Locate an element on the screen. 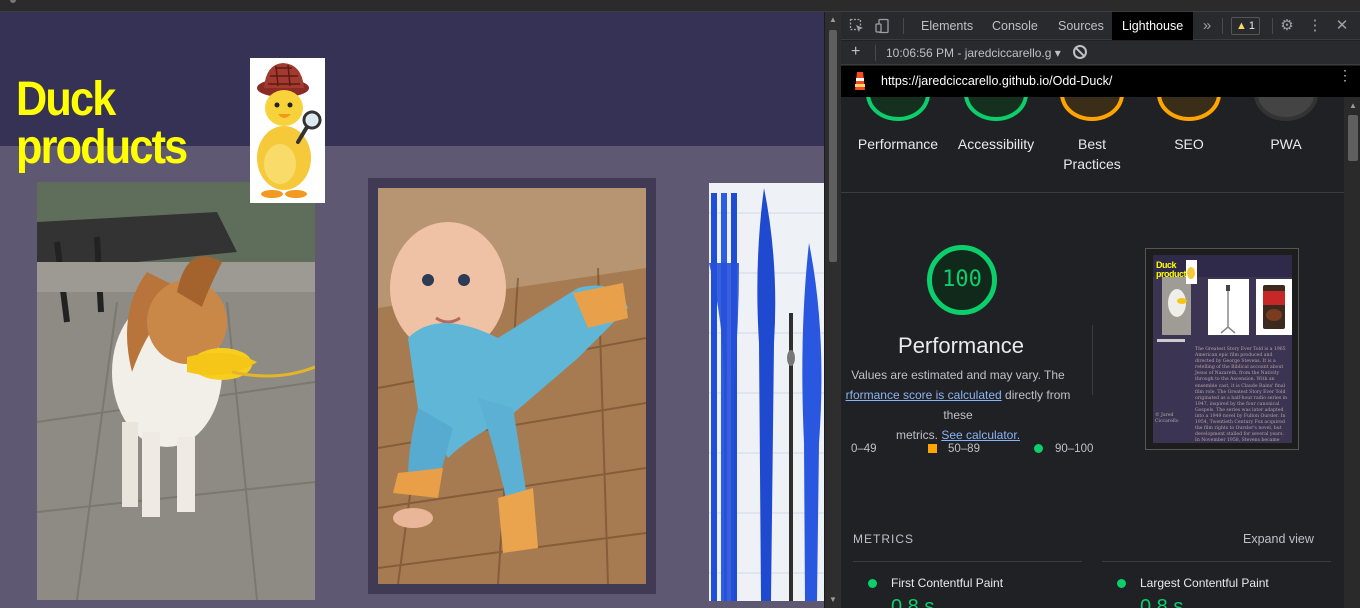 This screenshot has height=608, width=1360. legend-pass-label: 90–100 is located at coordinates (1074, 449).